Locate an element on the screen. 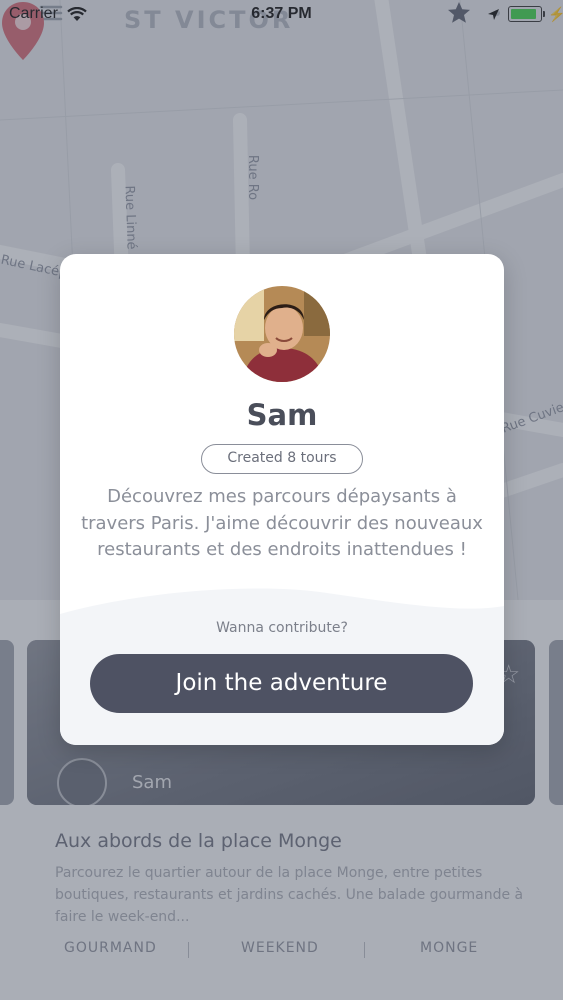 The image size is (563, 1000). profile-avatar is located at coordinates (282, 334).